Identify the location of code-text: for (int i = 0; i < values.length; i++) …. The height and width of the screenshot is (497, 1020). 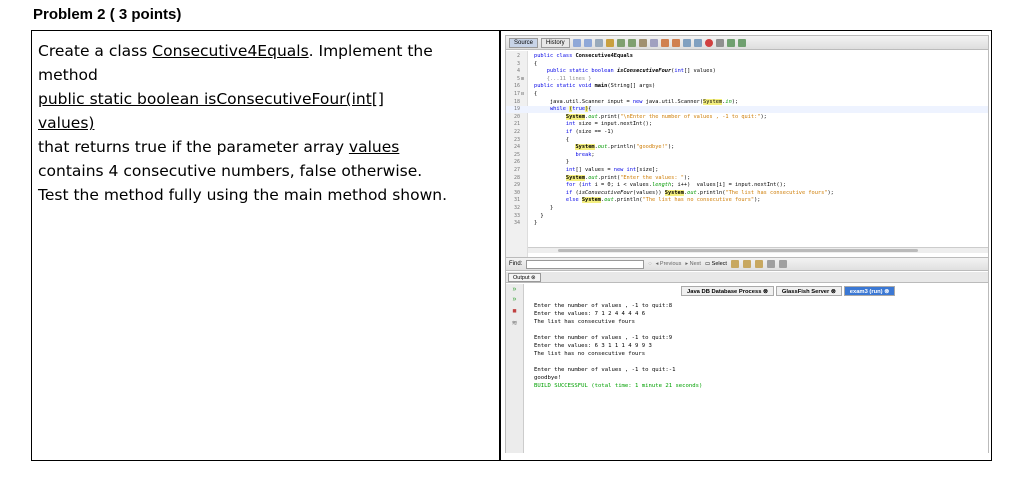
(675, 185).